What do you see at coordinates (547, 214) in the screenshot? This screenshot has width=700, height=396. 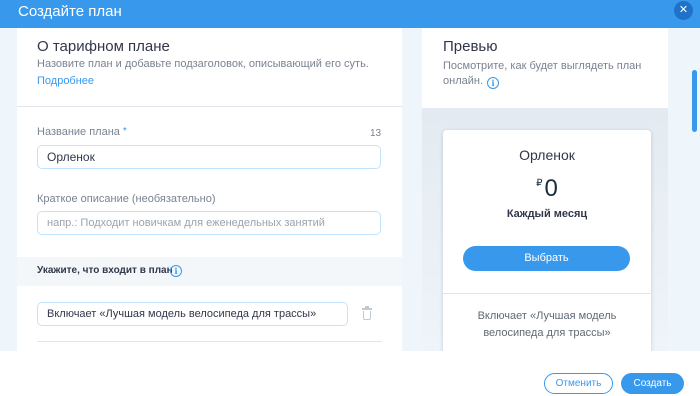 I see `billing-period: Каждый месяц` at bounding box center [547, 214].